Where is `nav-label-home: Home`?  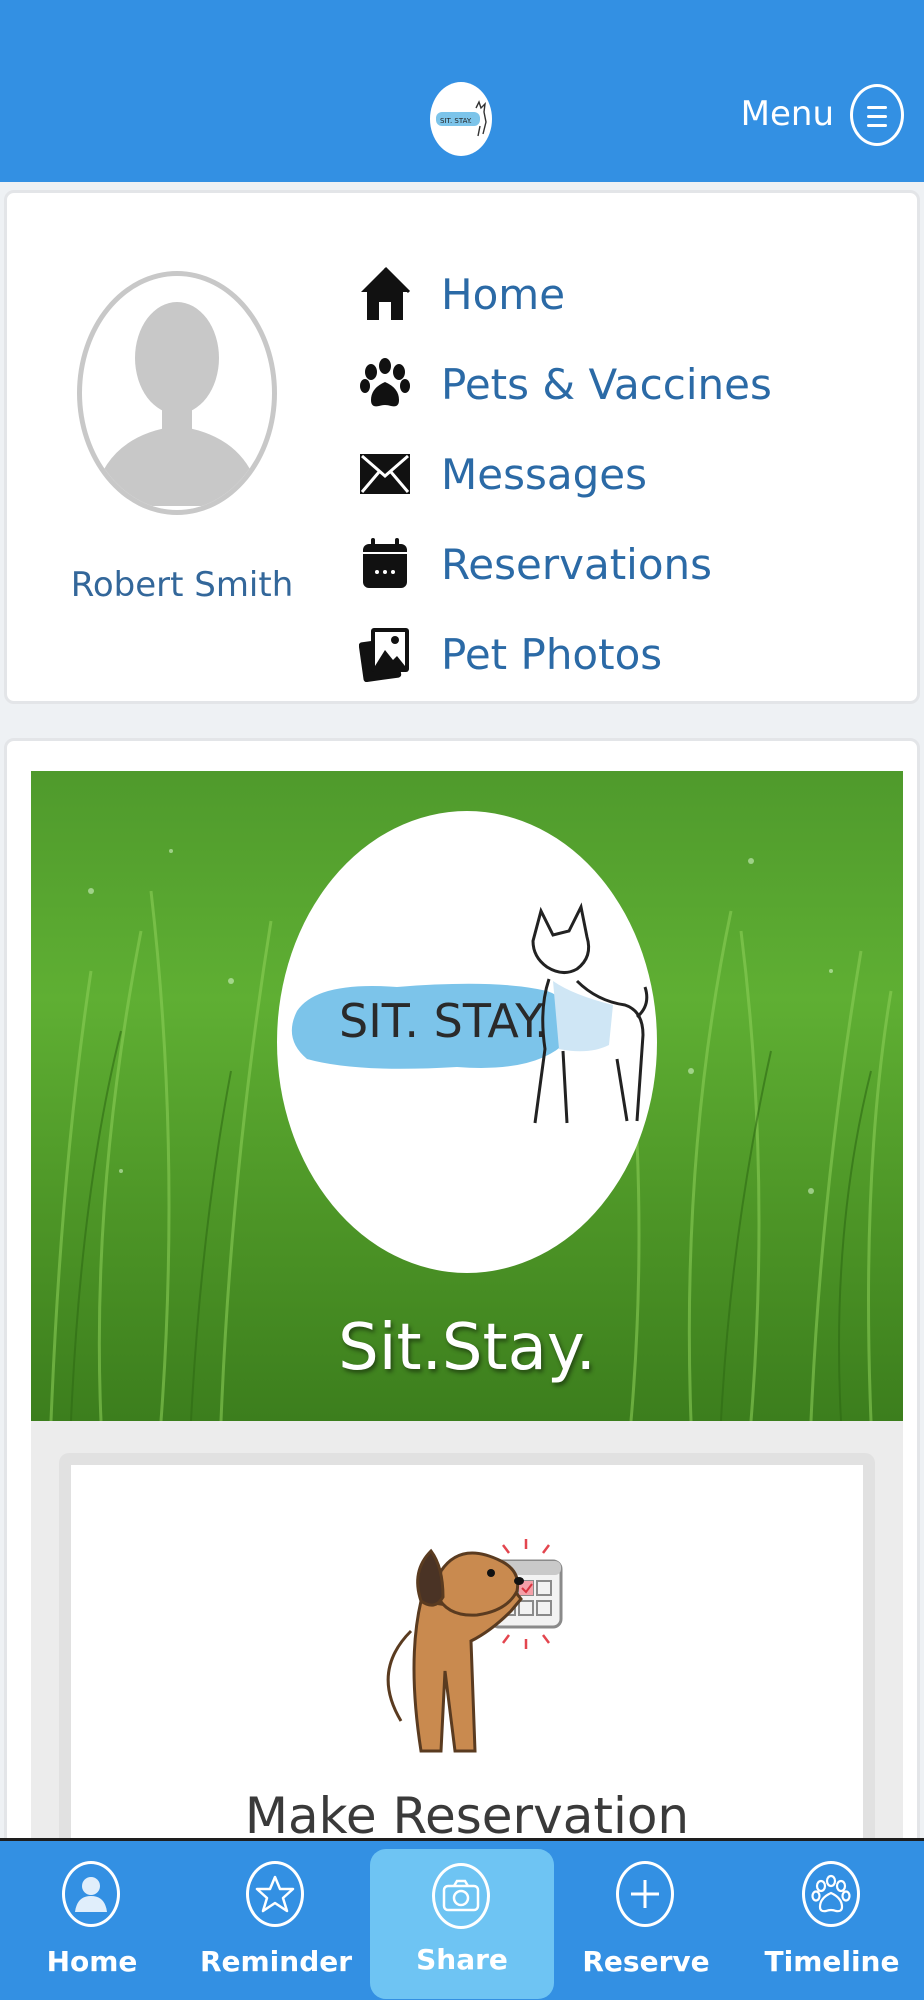 nav-label-home: Home is located at coordinates (503, 294).